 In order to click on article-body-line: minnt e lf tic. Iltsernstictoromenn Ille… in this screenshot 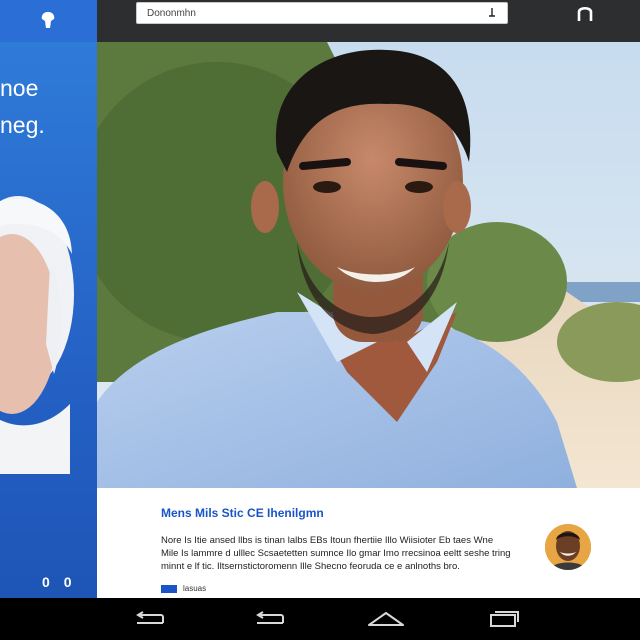, I will do `click(310, 566)`.